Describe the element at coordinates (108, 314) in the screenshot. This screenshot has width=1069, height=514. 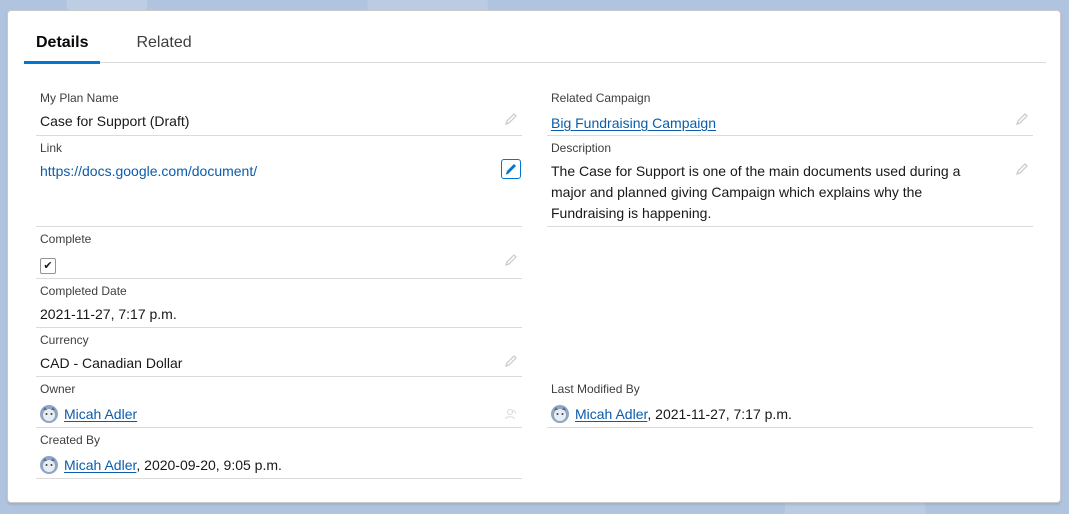
I see `field-value: 2021-11-27, 7:17 p.m.` at that location.